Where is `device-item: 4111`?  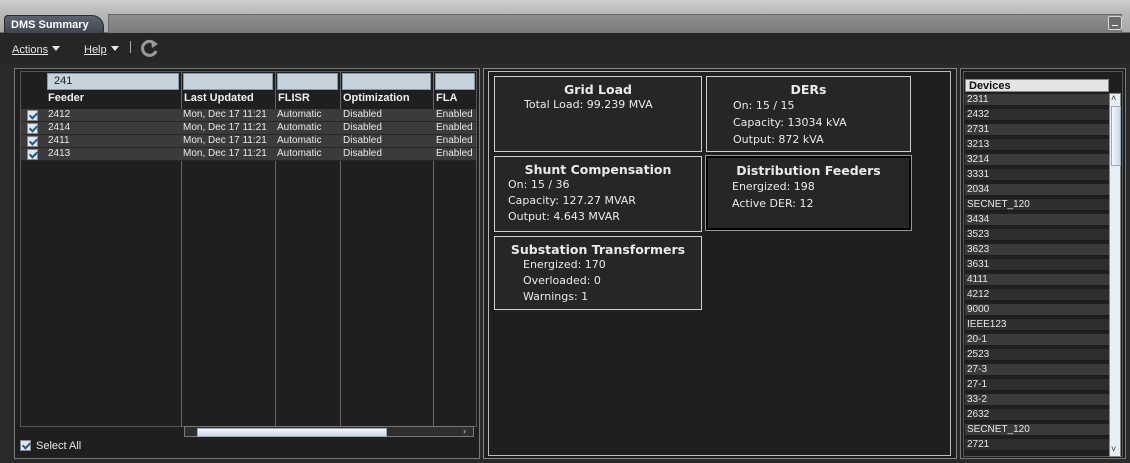 device-item: 4111 is located at coordinates (1037, 280).